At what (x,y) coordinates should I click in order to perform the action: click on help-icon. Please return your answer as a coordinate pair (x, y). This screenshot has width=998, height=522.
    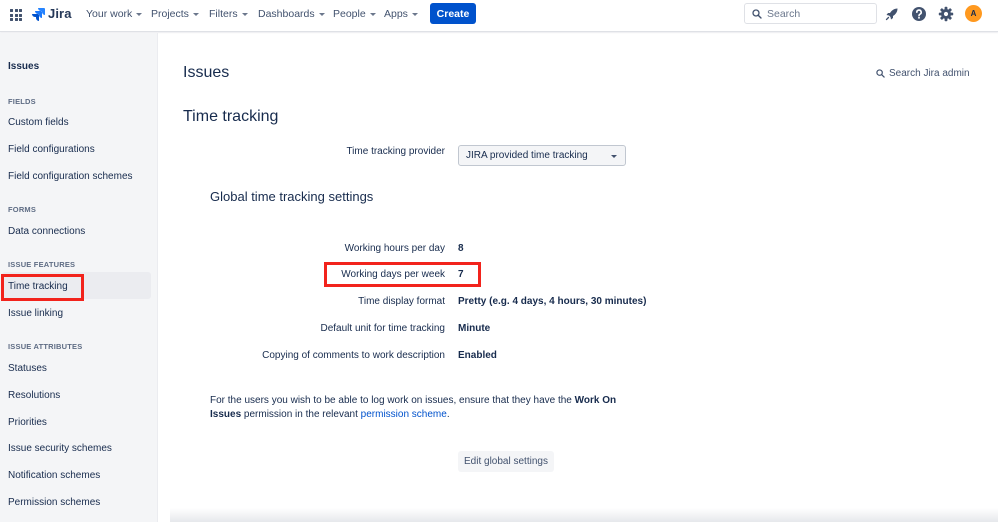
    Looking at the image, I should click on (919, 14).